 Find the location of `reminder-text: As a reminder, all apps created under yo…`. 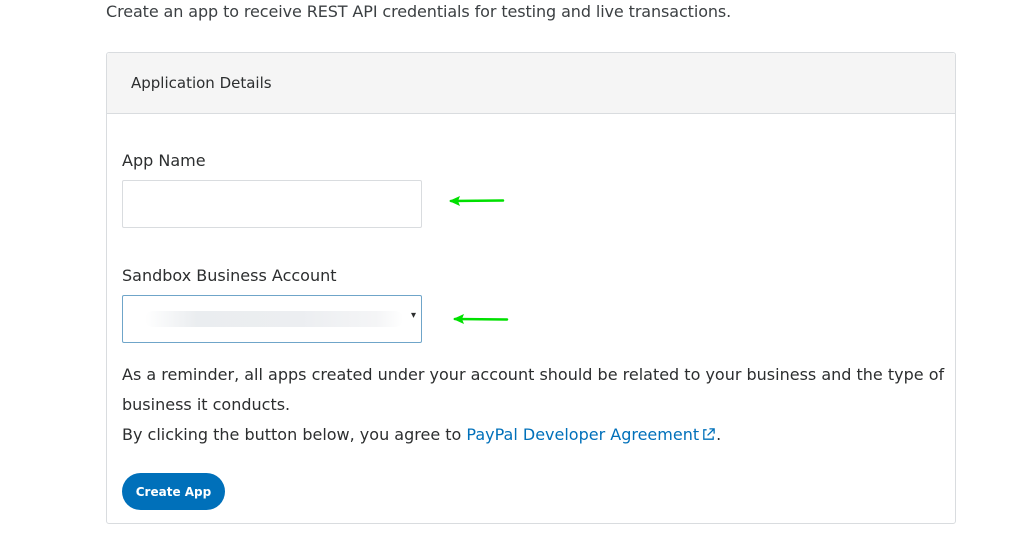

reminder-text: As a reminder, all apps created under yo… is located at coordinates (533, 389).